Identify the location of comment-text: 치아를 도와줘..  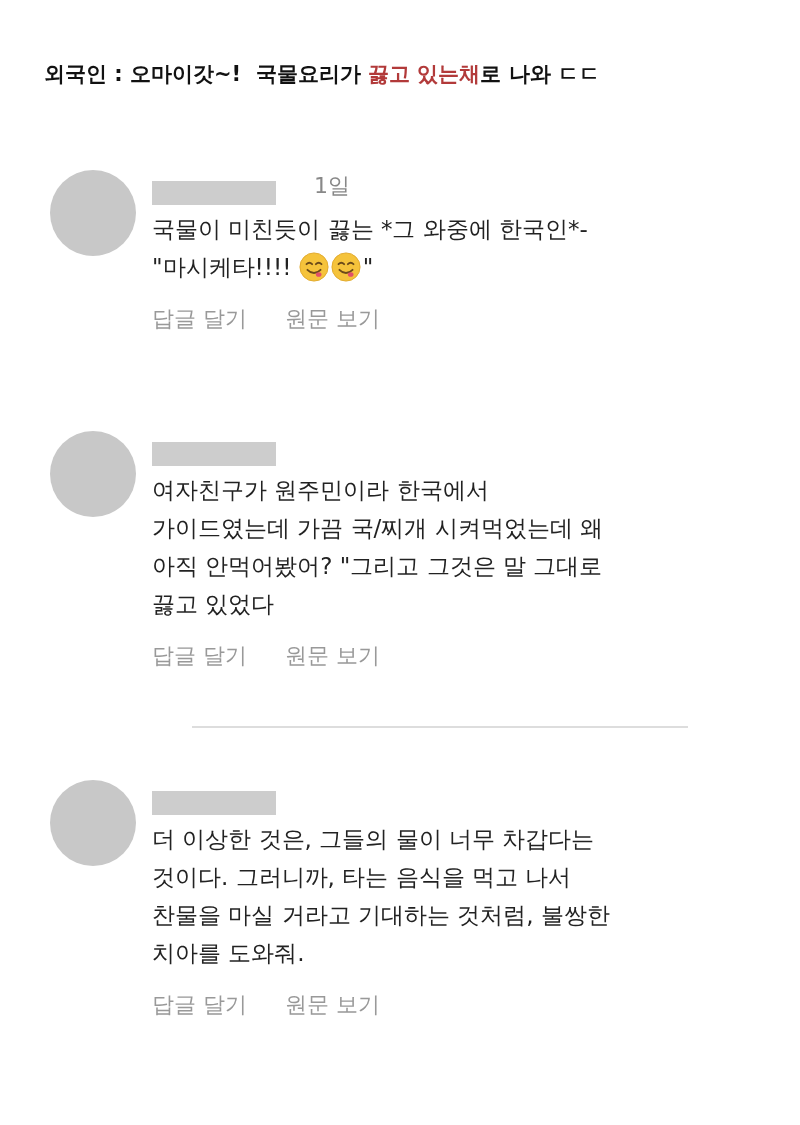
(228, 953).